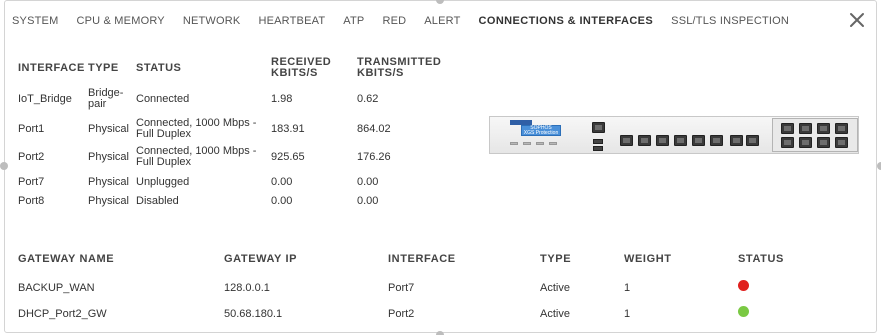 Image resolution: width=881 pixels, height=335 pixels. What do you see at coordinates (247, 288) in the screenshot?
I see `gateway-ip: 128.0.0.1` at bounding box center [247, 288].